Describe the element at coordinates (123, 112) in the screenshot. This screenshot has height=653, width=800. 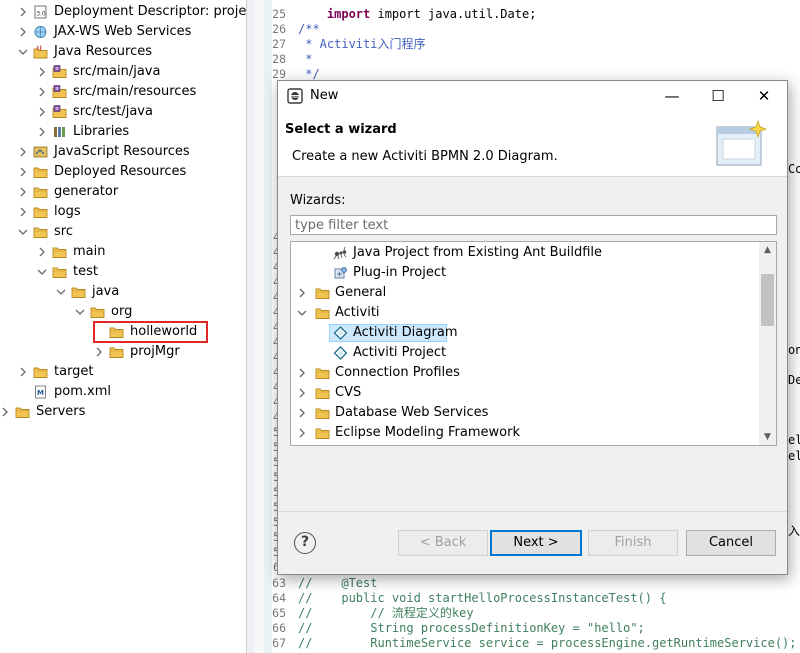
I see `explorer-item-src-test-java: src/test/java` at that location.